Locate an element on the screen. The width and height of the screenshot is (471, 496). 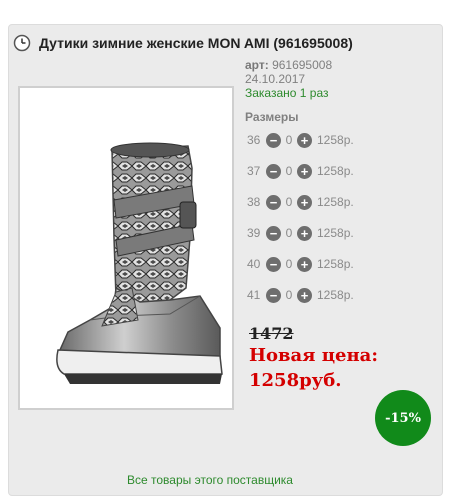
ordered-count: Заказано 1 раз is located at coordinates (287, 93).